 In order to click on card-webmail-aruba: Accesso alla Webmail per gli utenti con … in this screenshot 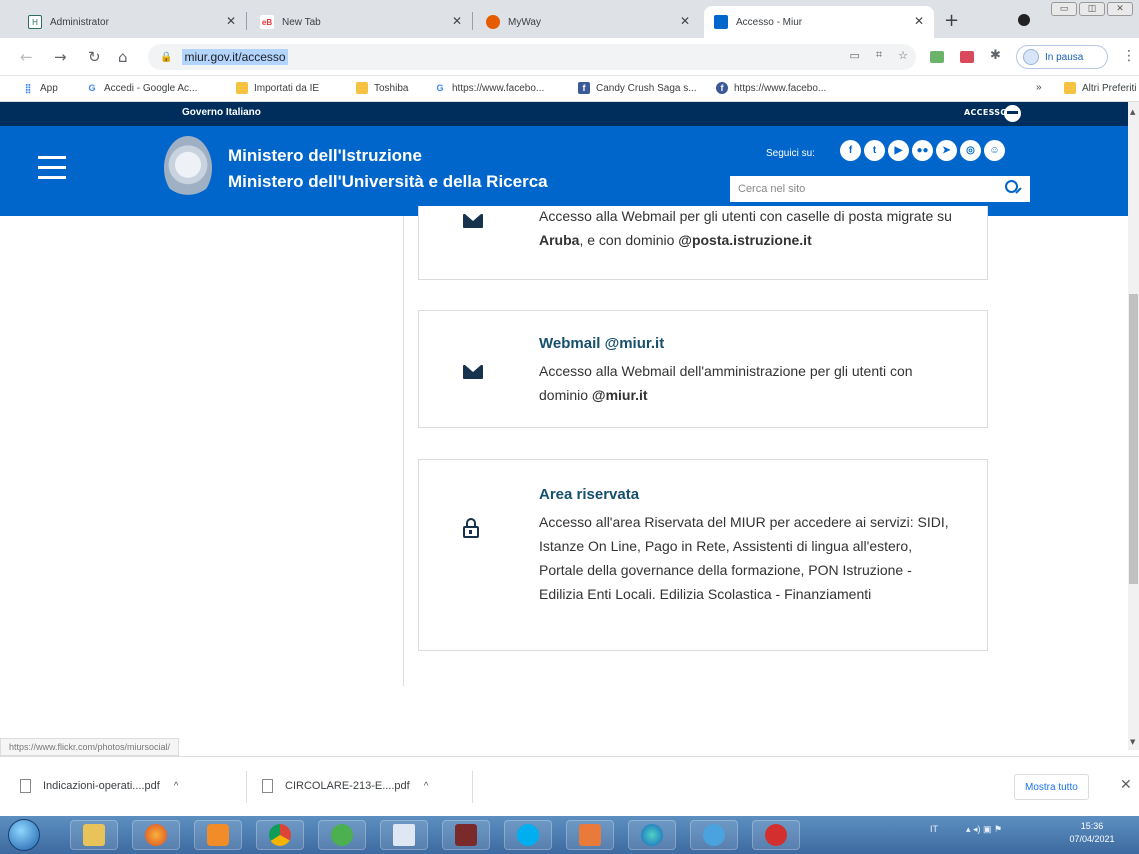, I will do `click(703, 243)`.